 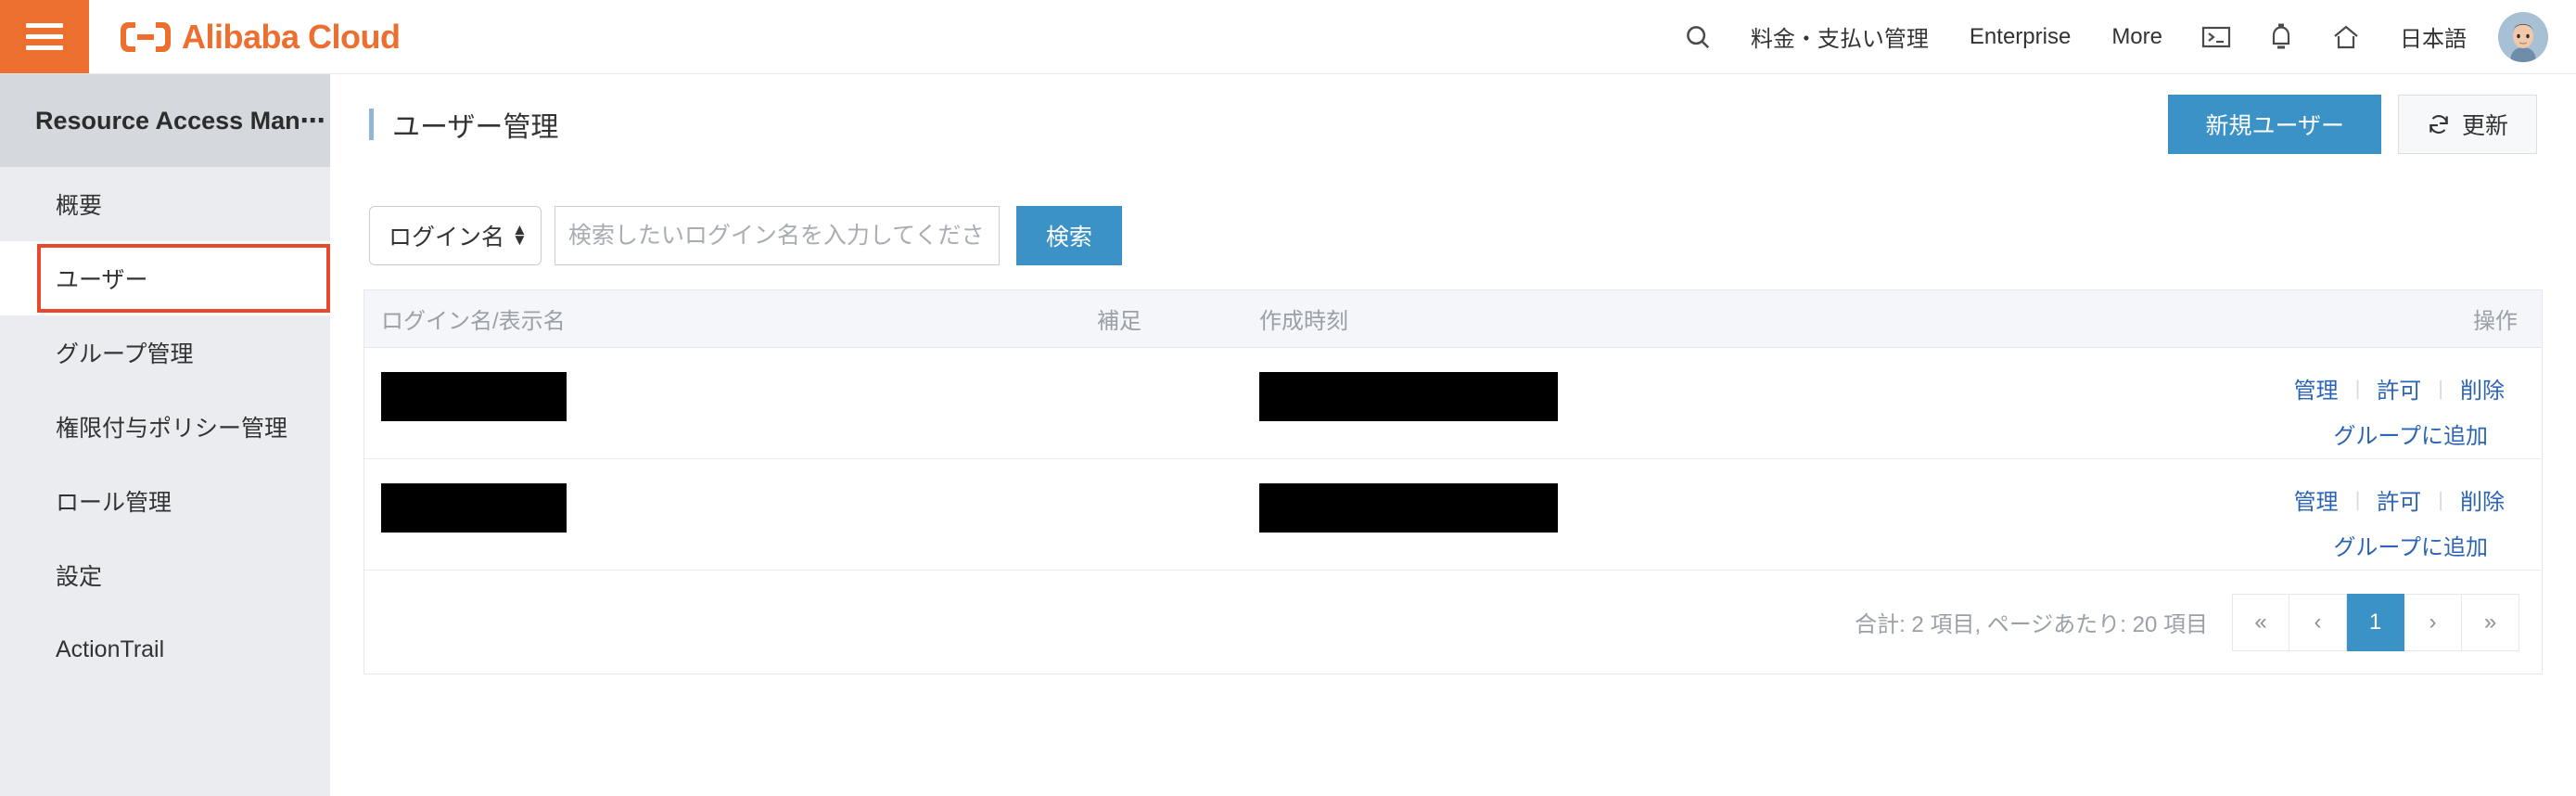 I want to click on pagination-summary: 合計: 2 項目, ページあたり: 20 項目, so click(x=2032, y=624).